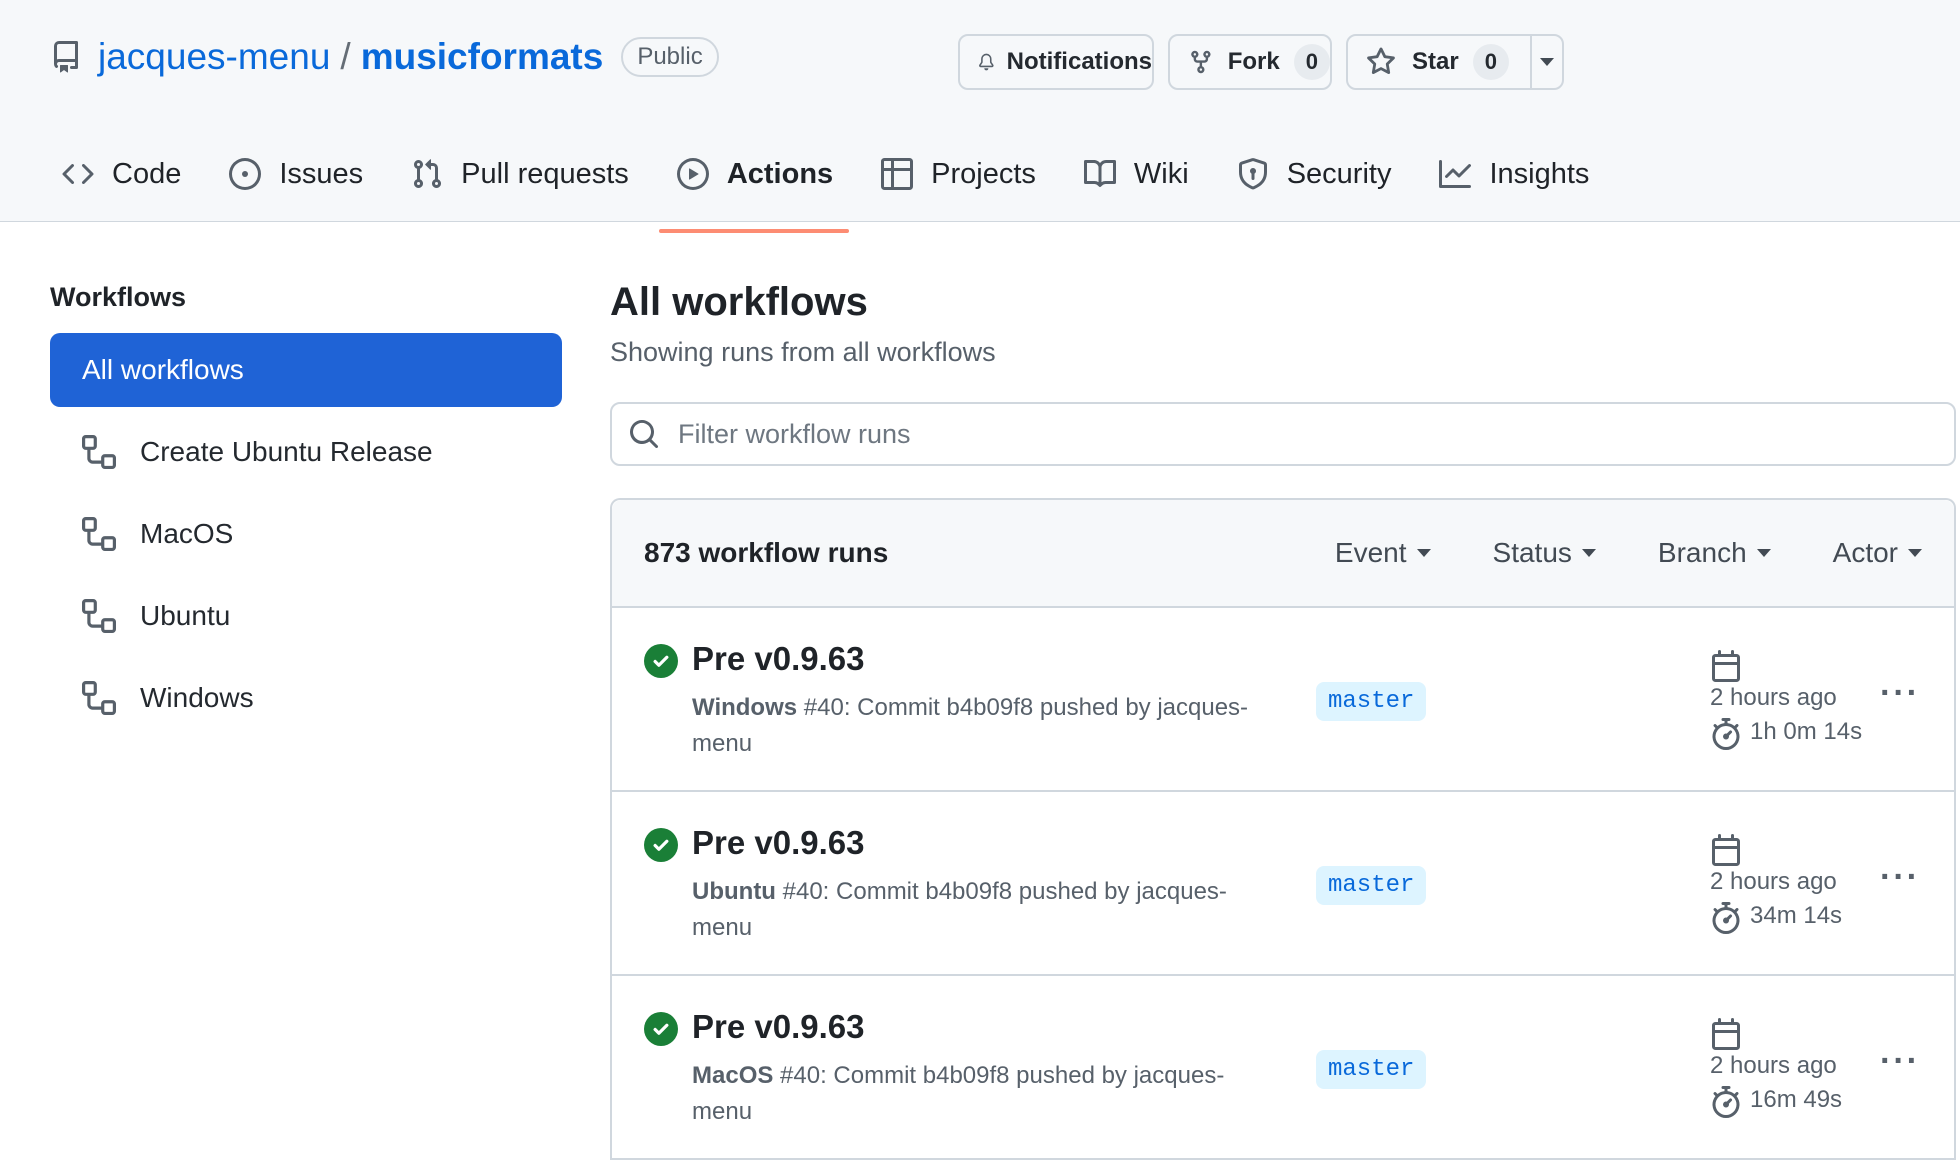  I want to click on repo-owner-link: jacques-menu, so click(214, 57).